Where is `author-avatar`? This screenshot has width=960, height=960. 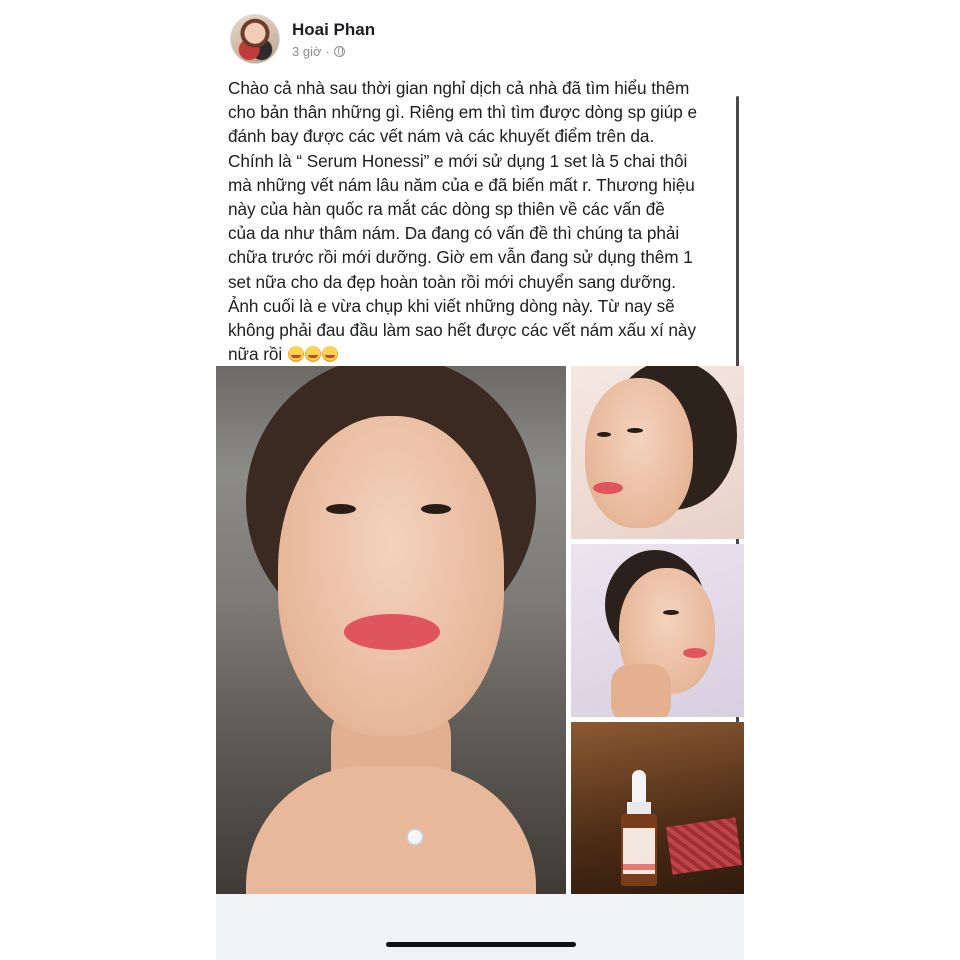 author-avatar is located at coordinates (255, 39).